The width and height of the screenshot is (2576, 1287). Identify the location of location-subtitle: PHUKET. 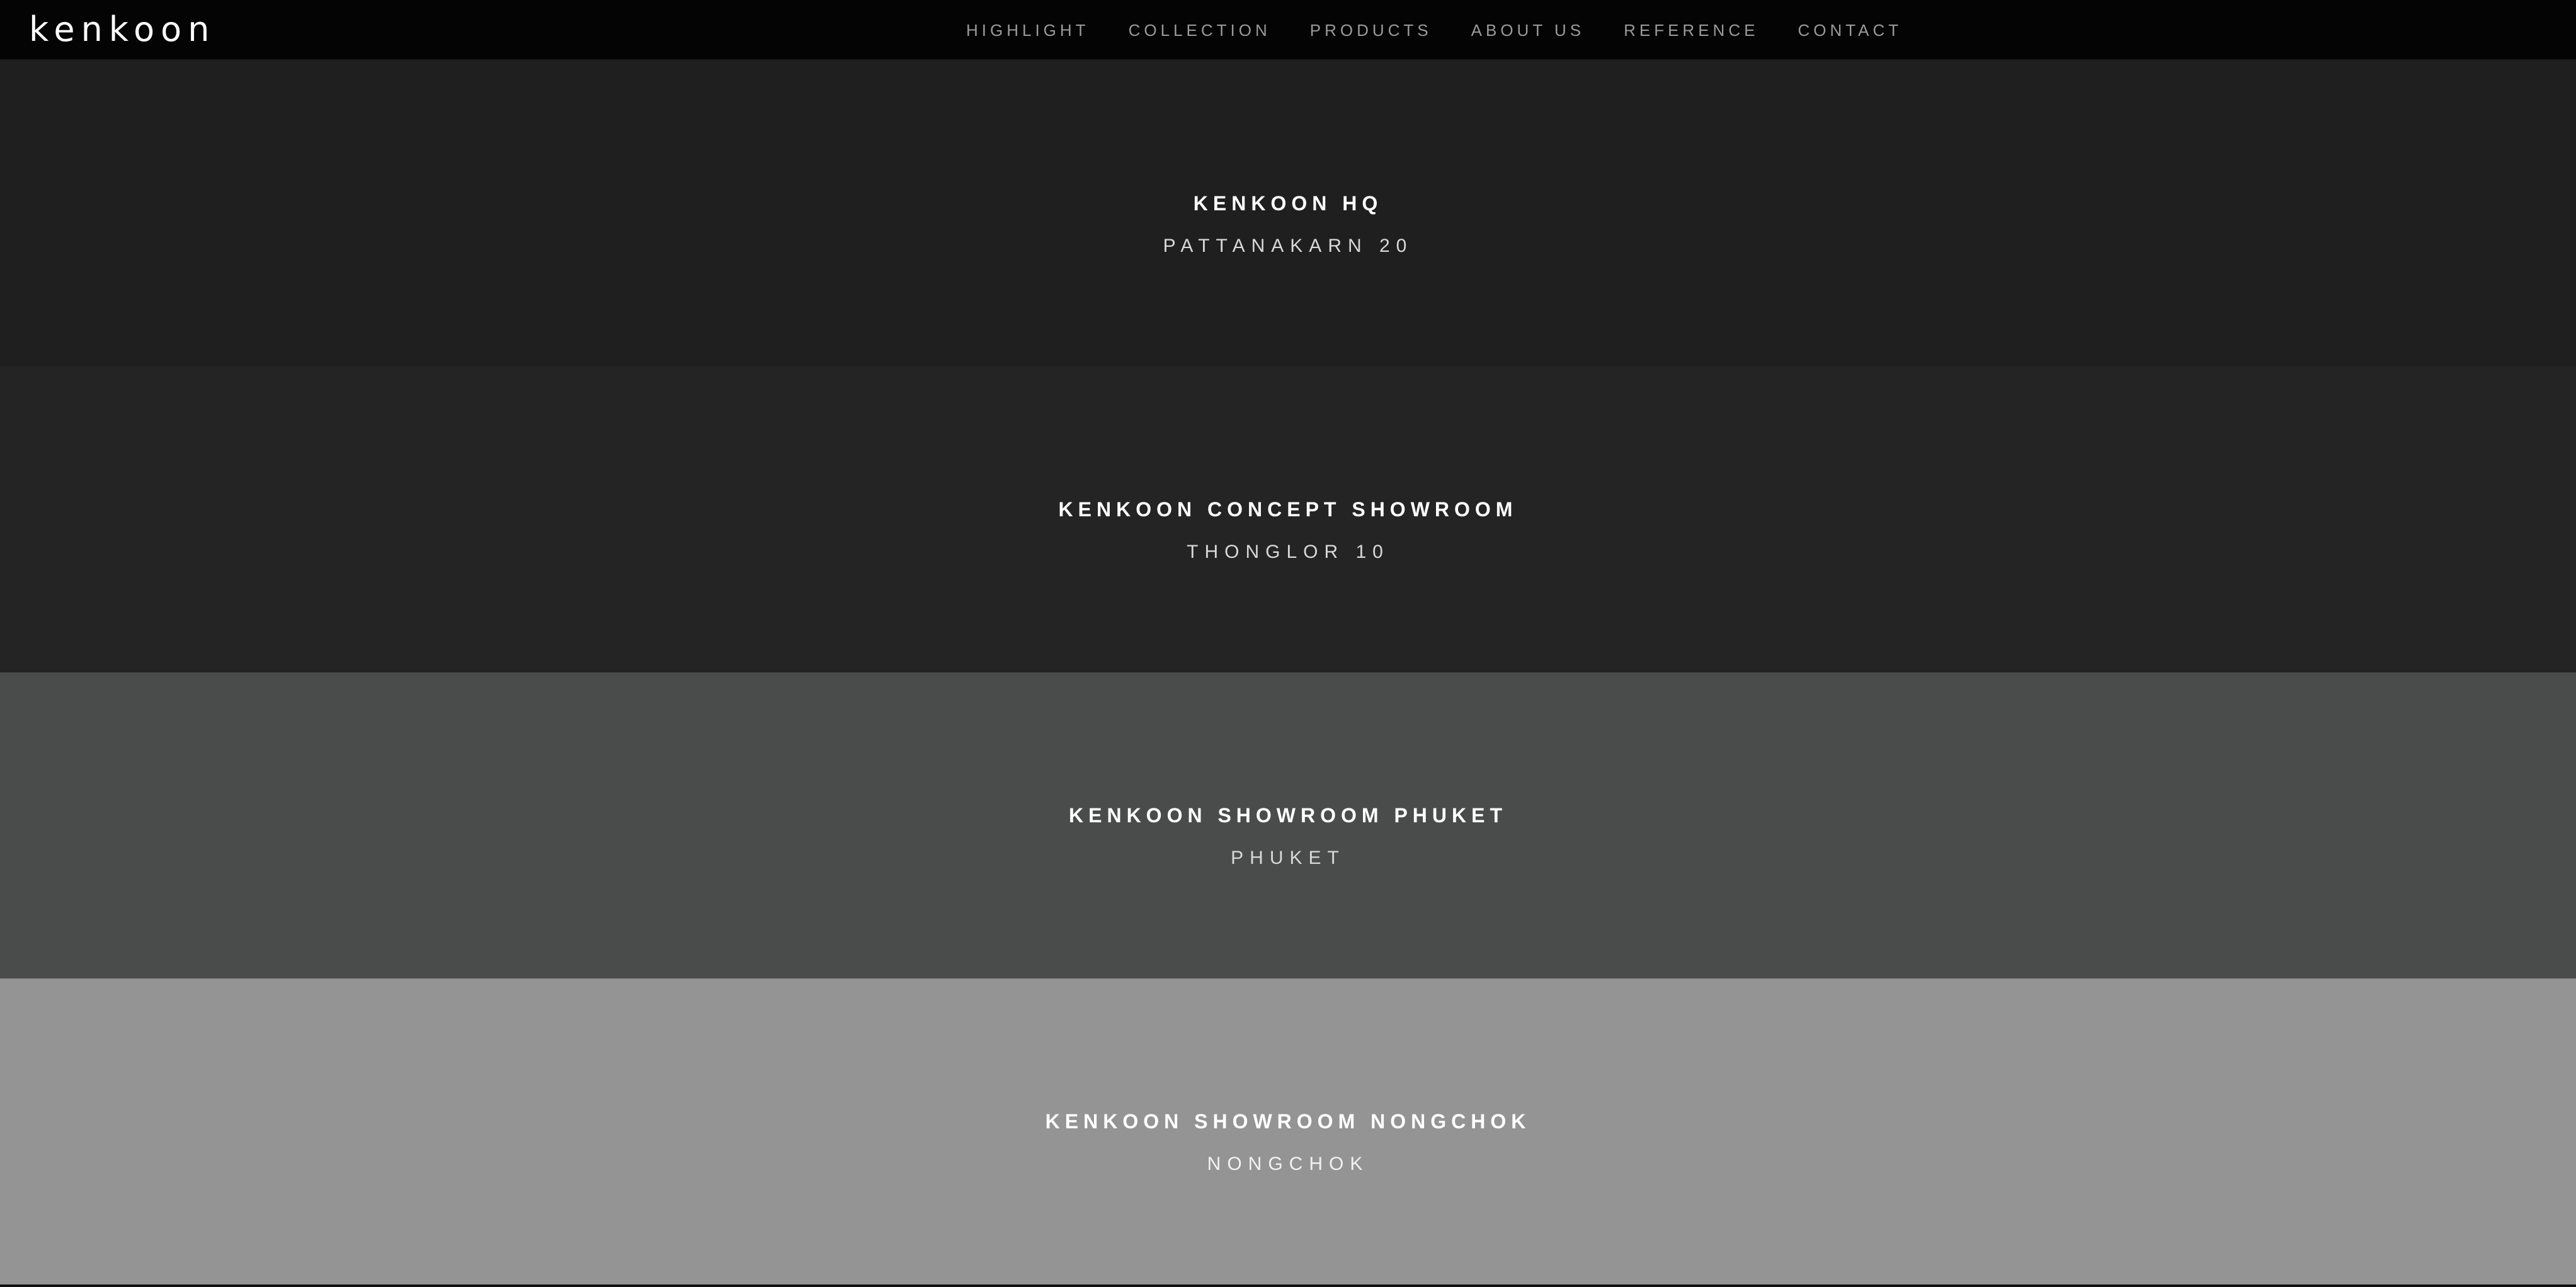
(1288, 858).